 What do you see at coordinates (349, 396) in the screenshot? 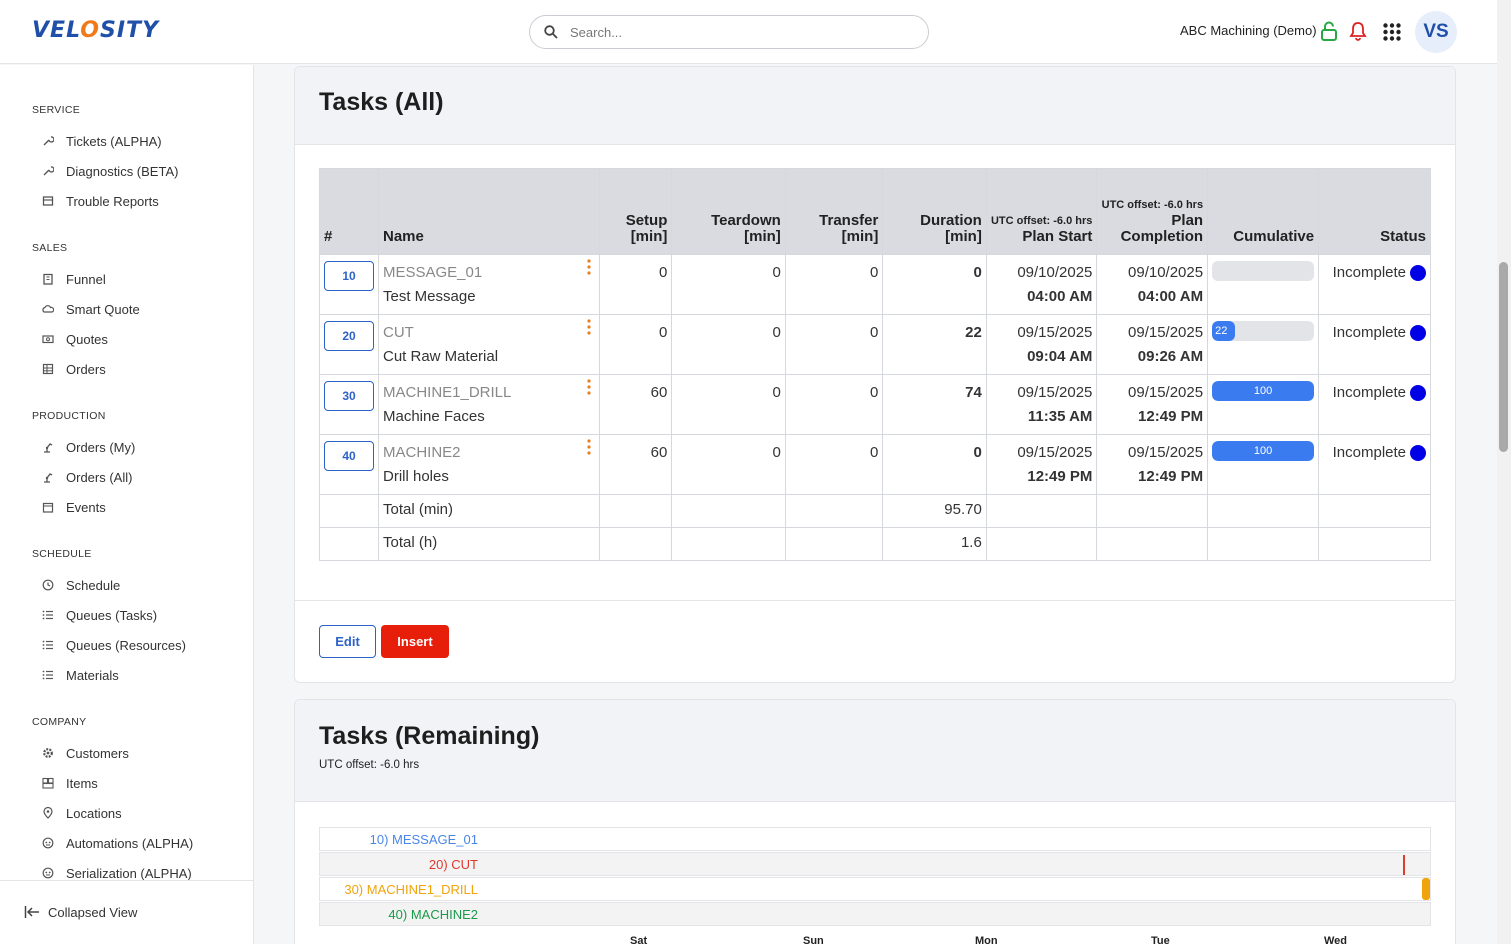
I see `task-op-button: 30` at bounding box center [349, 396].